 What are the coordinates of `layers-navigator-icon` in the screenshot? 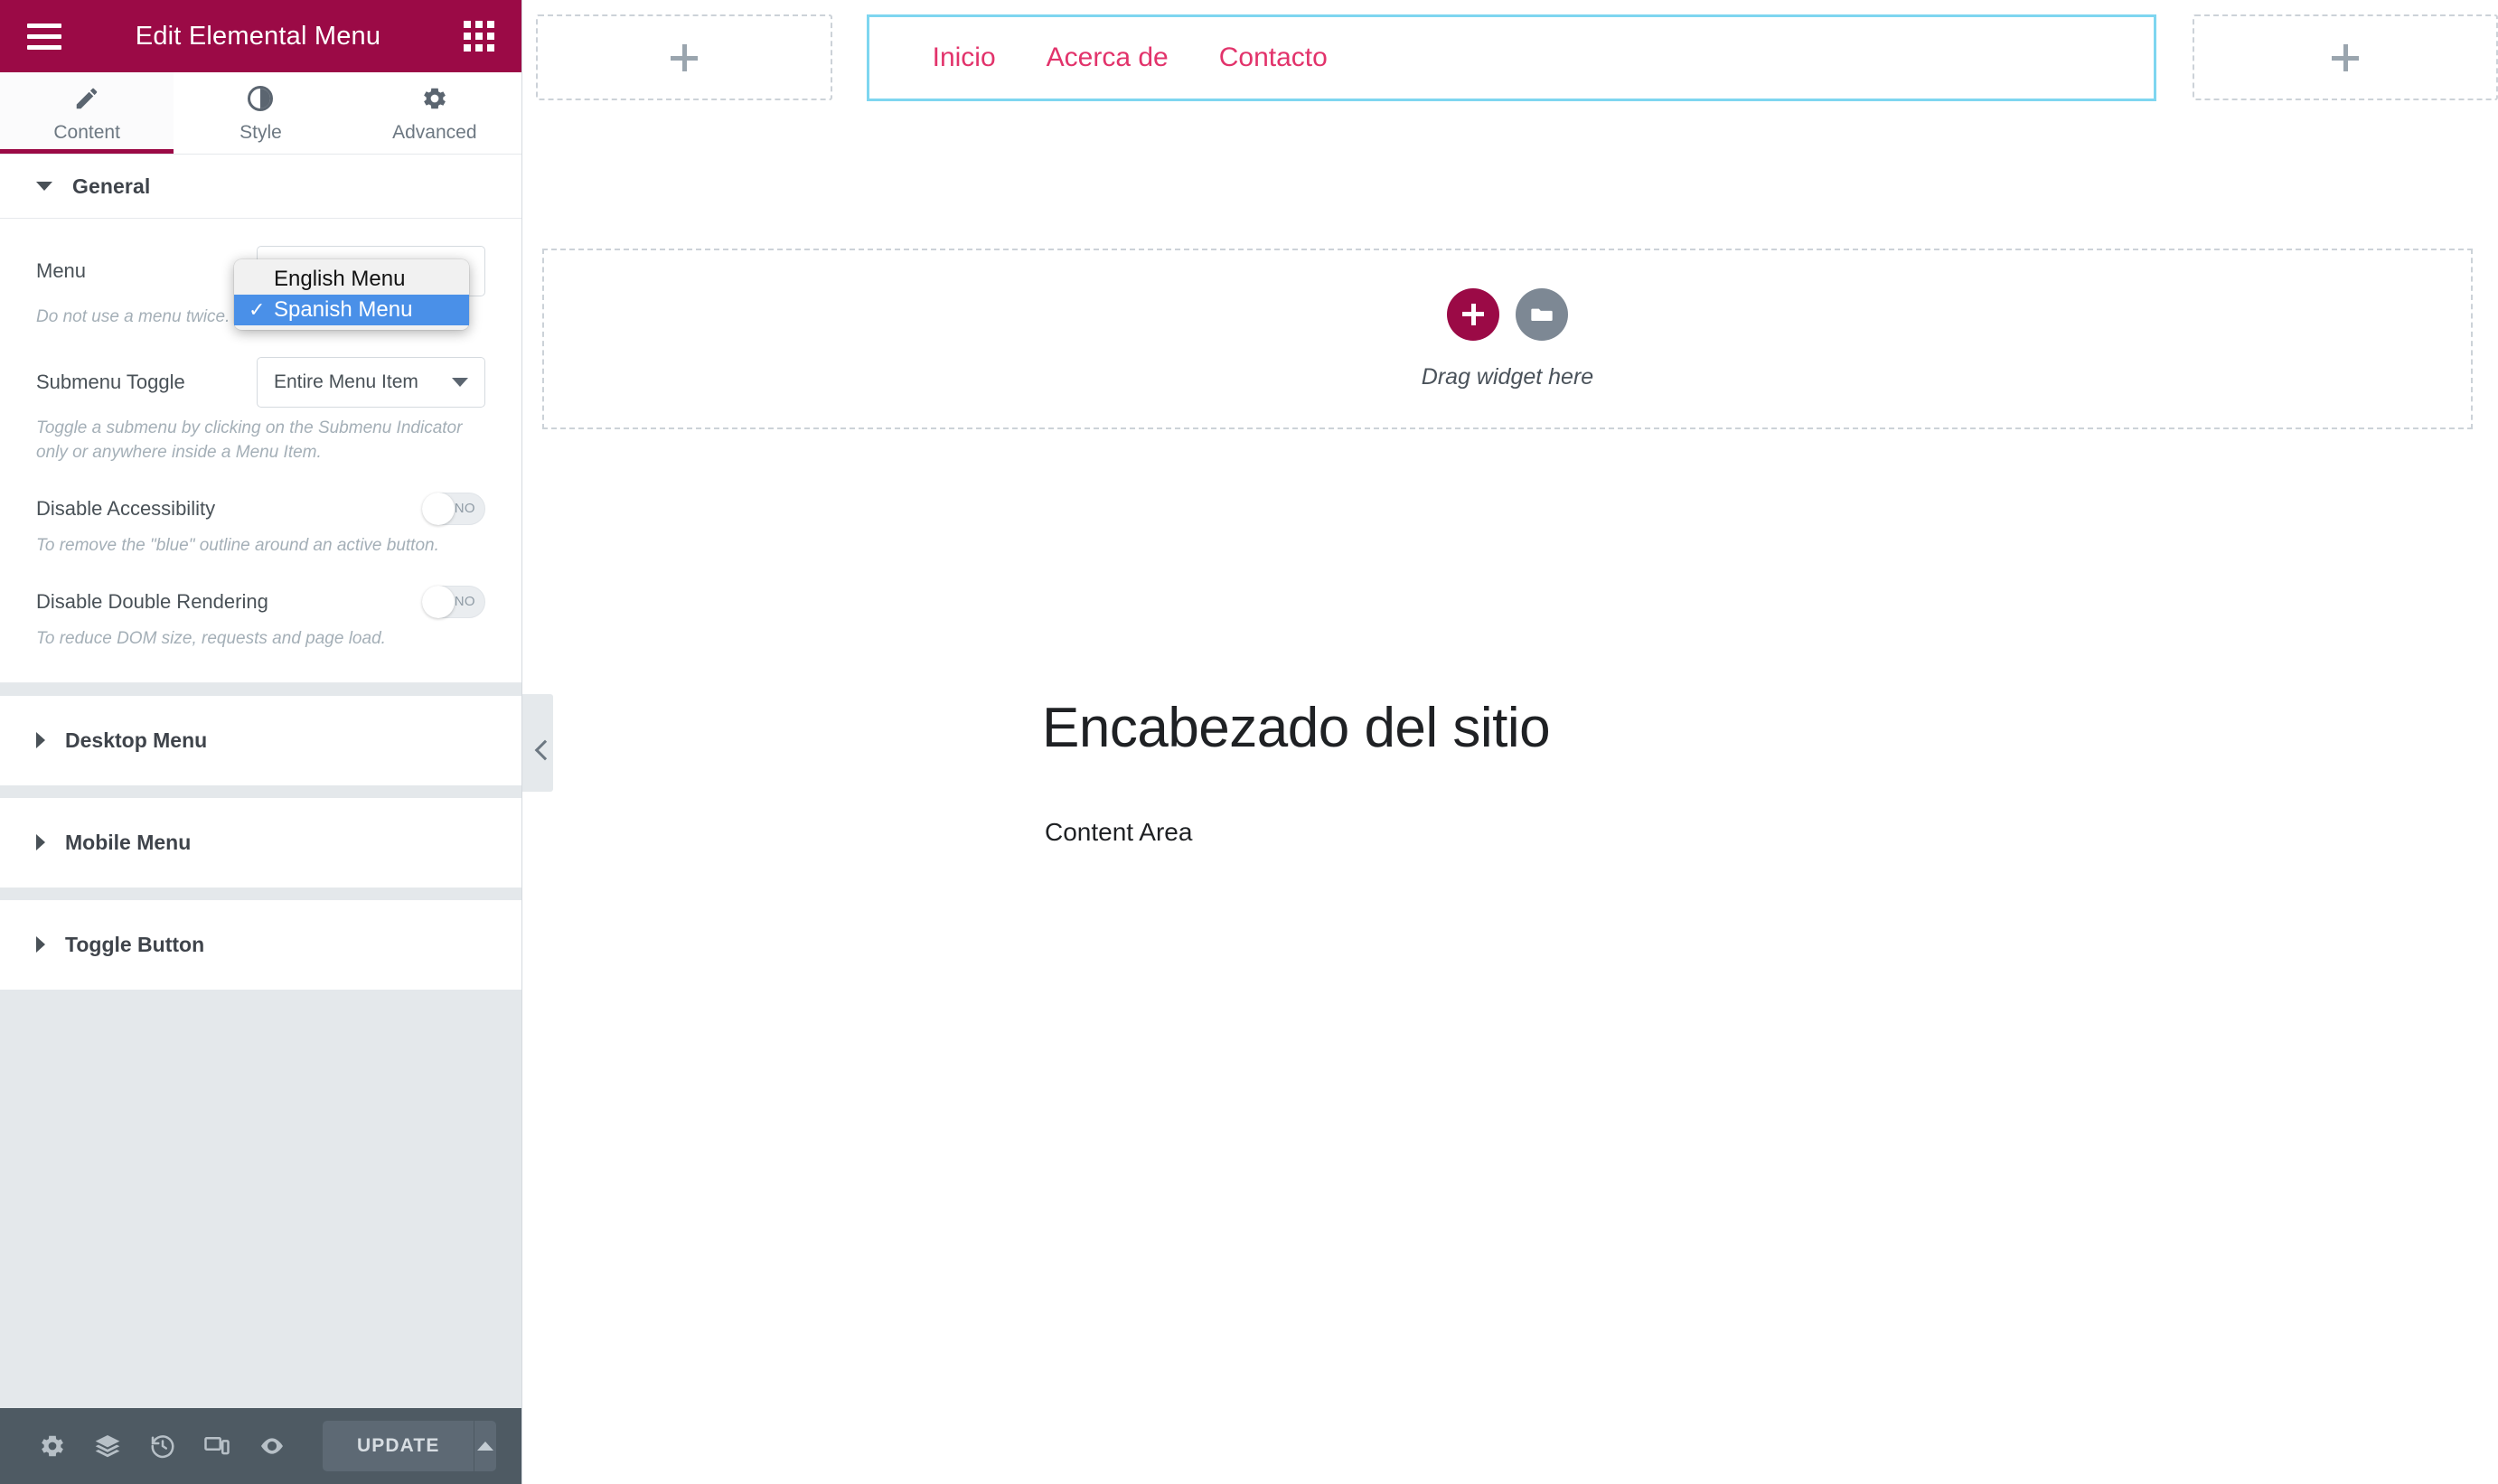 It's located at (108, 1446).